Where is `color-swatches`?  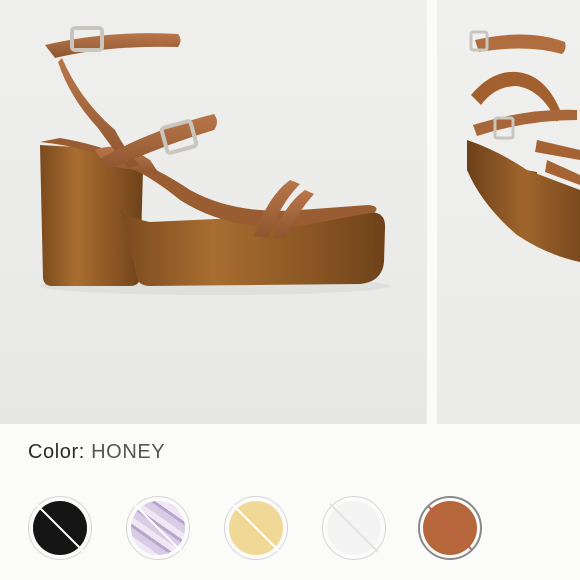
color-swatches is located at coordinates (298, 531).